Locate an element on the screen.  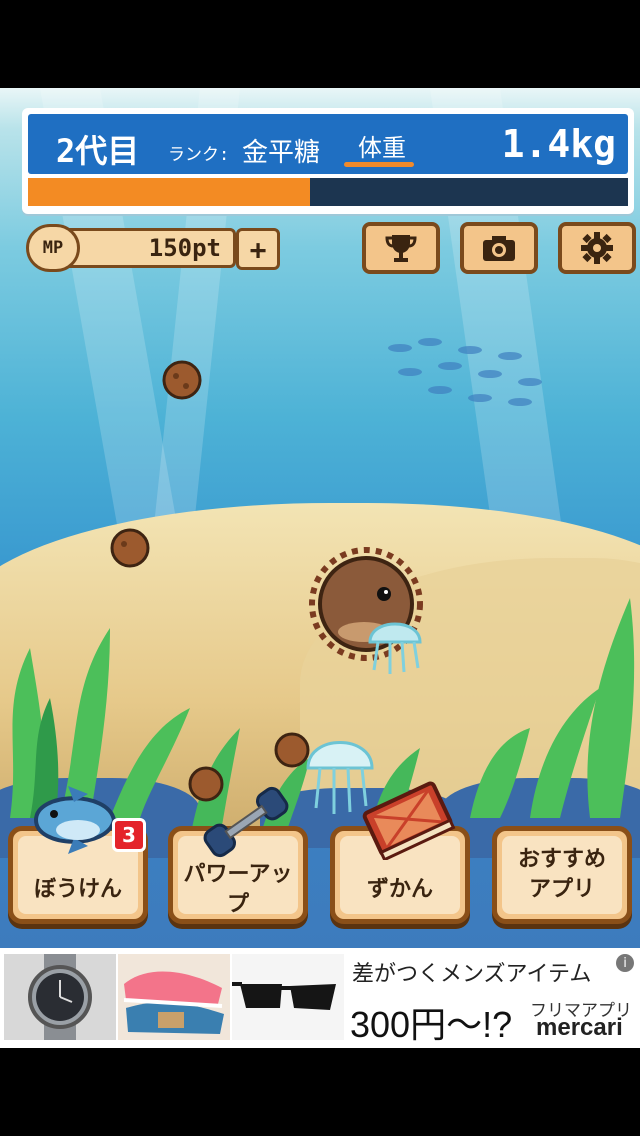
dumbbell-icon is located at coordinates (246, 822).